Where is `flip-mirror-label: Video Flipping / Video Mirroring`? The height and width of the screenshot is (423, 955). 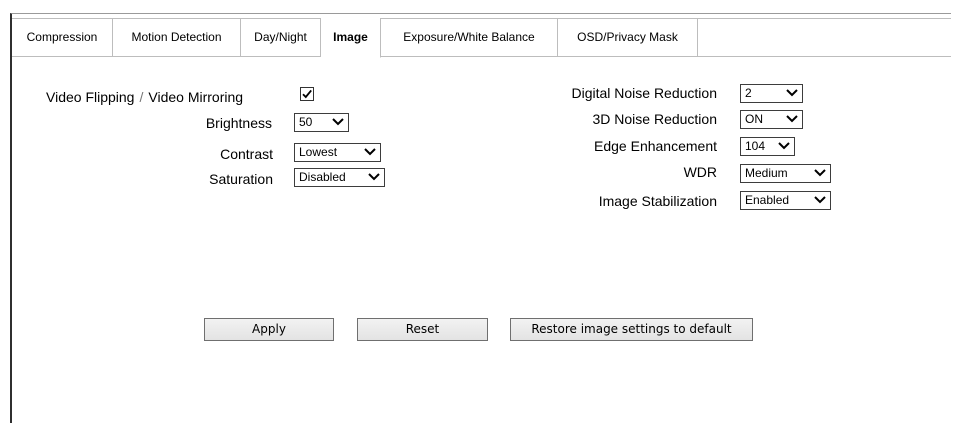 flip-mirror-label: Video Flipping / Video Mirroring is located at coordinates (144, 97).